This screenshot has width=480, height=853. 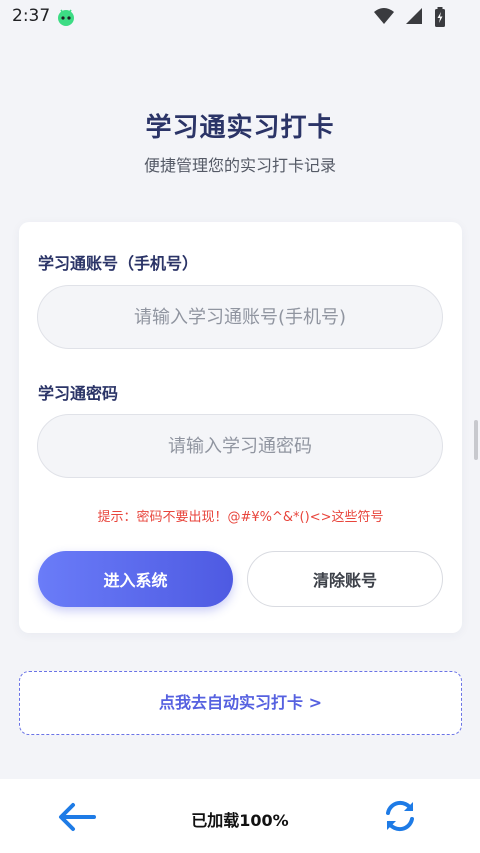 I want to click on android-robot-icon, so click(x=66, y=17).